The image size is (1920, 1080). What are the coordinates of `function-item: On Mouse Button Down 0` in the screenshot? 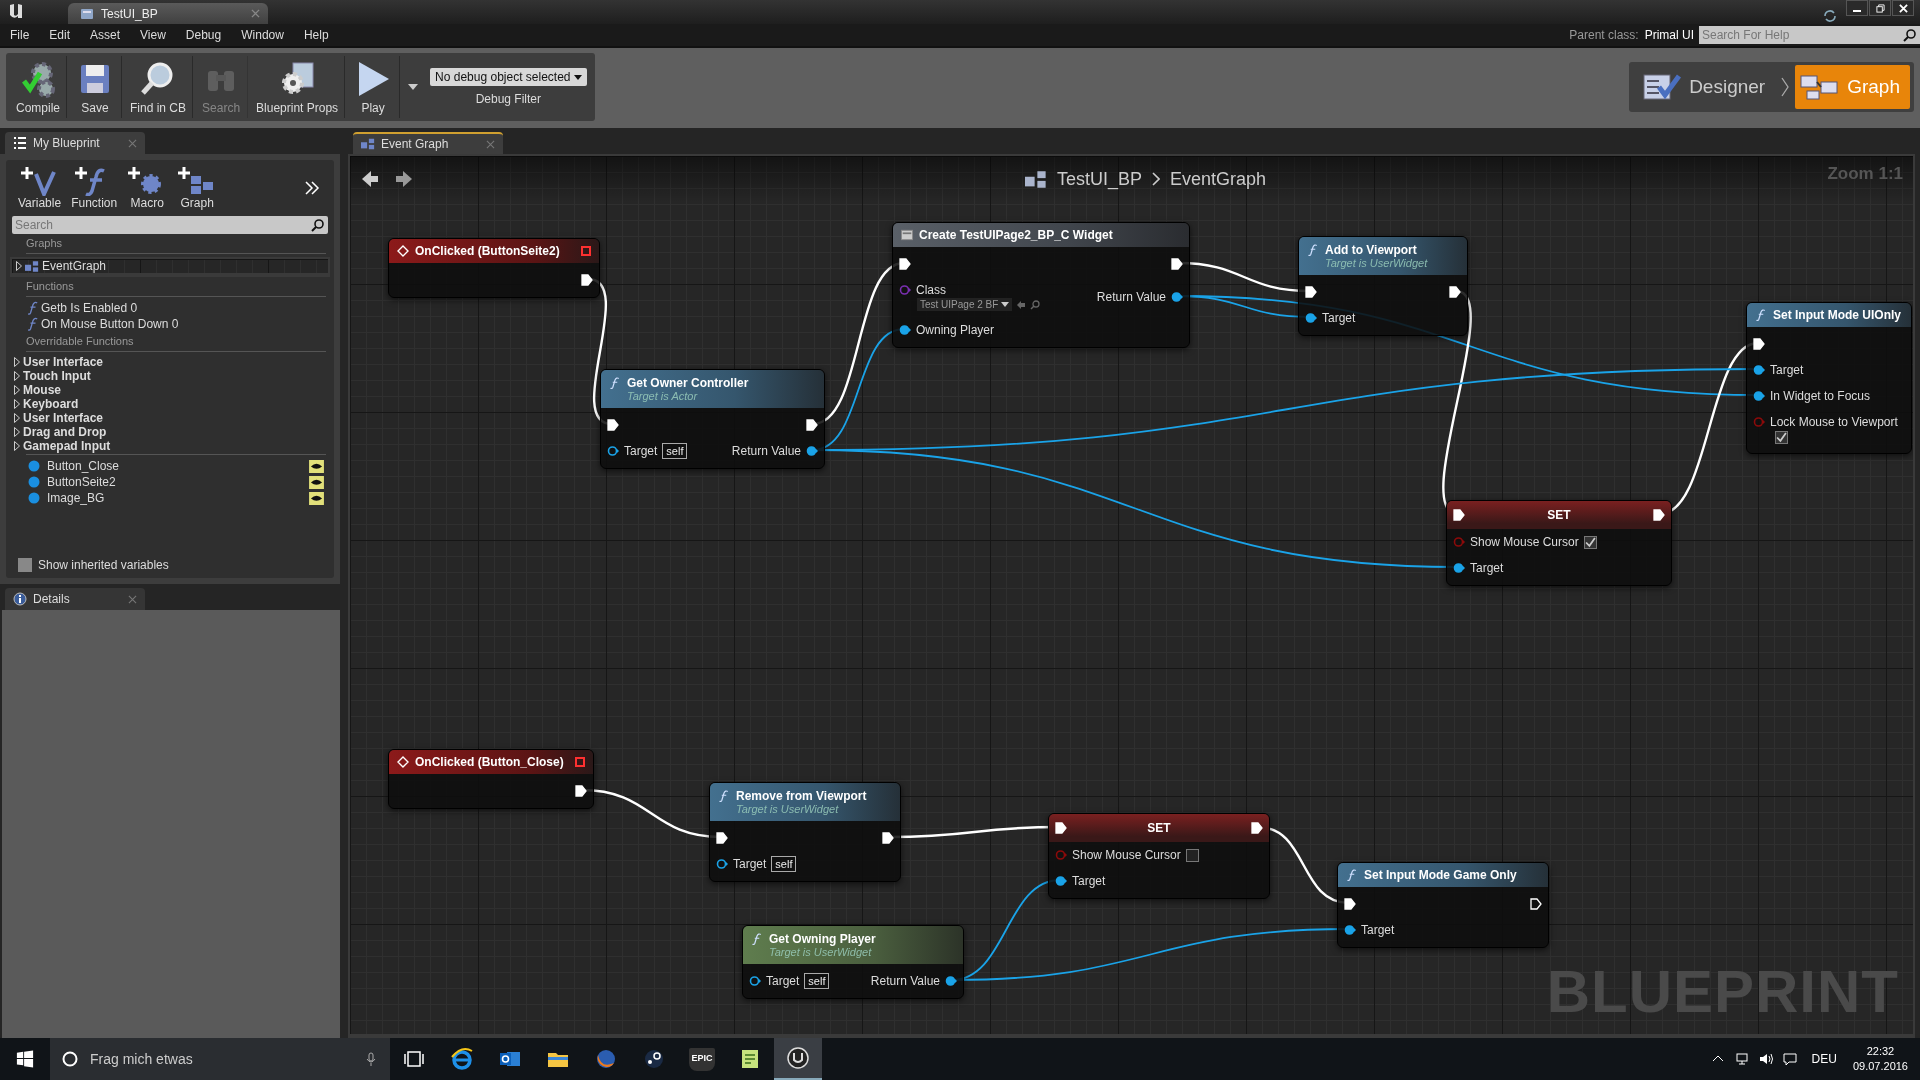 It's located at (110, 324).